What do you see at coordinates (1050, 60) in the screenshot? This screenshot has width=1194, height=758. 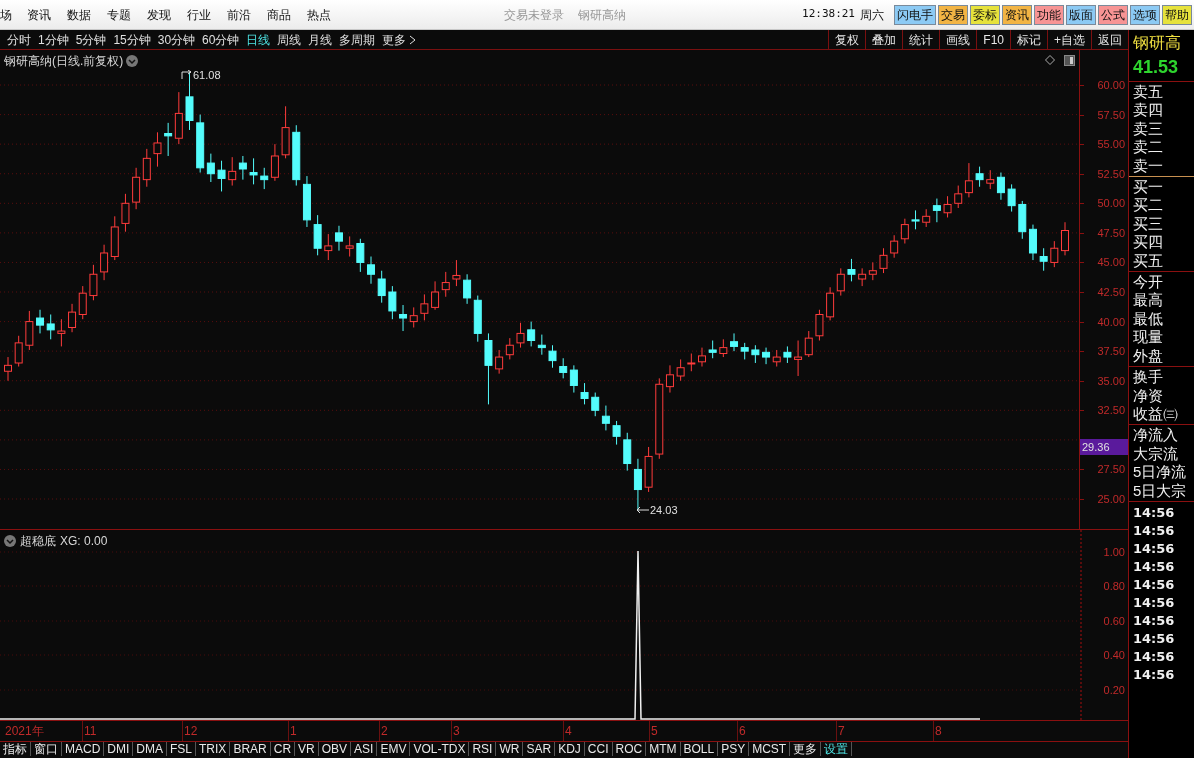 I see `diamond-icon` at bounding box center [1050, 60].